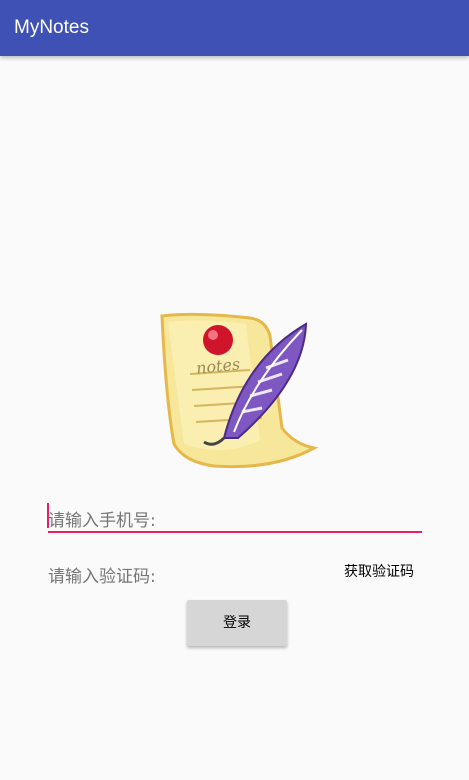 The image size is (469, 780). I want to click on phone-input: 请输入手机号:, so click(234, 516).